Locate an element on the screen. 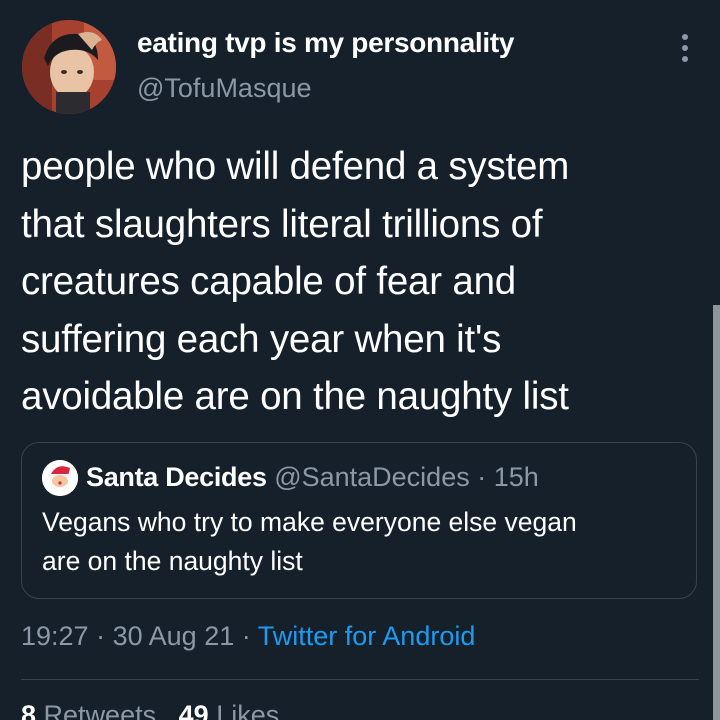  santa-avatar-icon is located at coordinates (60, 478).